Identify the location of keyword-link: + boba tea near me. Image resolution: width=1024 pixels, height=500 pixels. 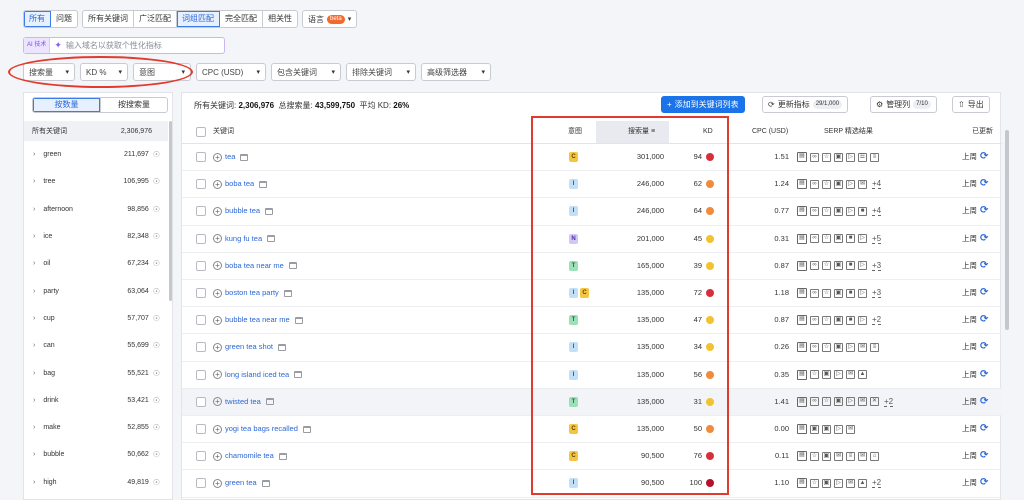
(255, 266).